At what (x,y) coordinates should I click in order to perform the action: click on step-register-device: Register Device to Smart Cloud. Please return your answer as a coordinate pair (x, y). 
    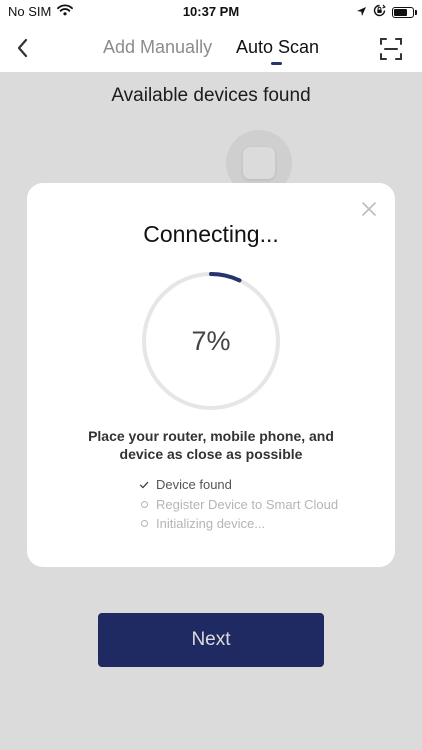
    Looking at the image, I should click on (238, 505).